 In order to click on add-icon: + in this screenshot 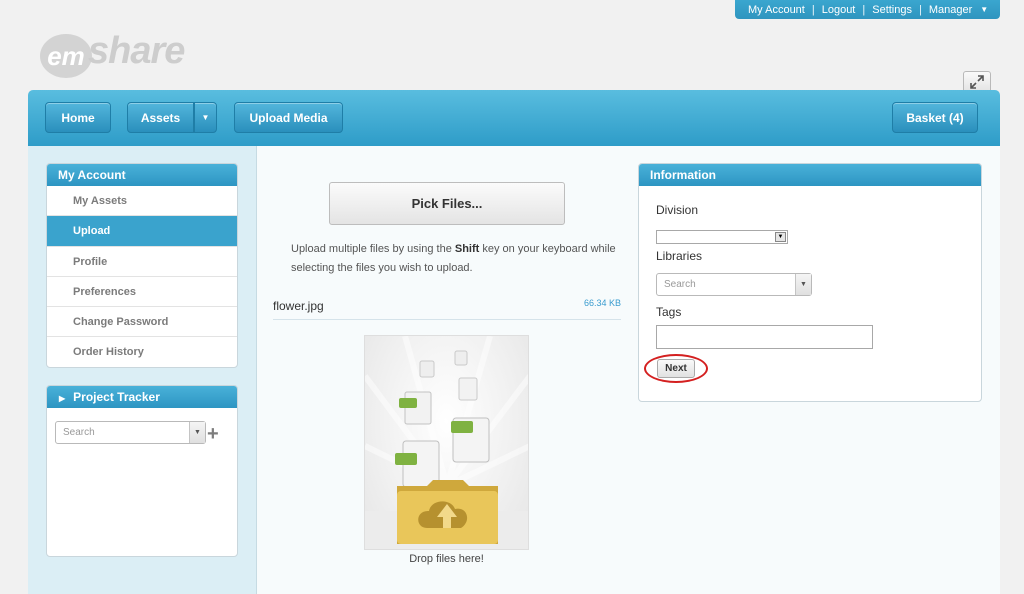, I will do `click(213, 434)`.